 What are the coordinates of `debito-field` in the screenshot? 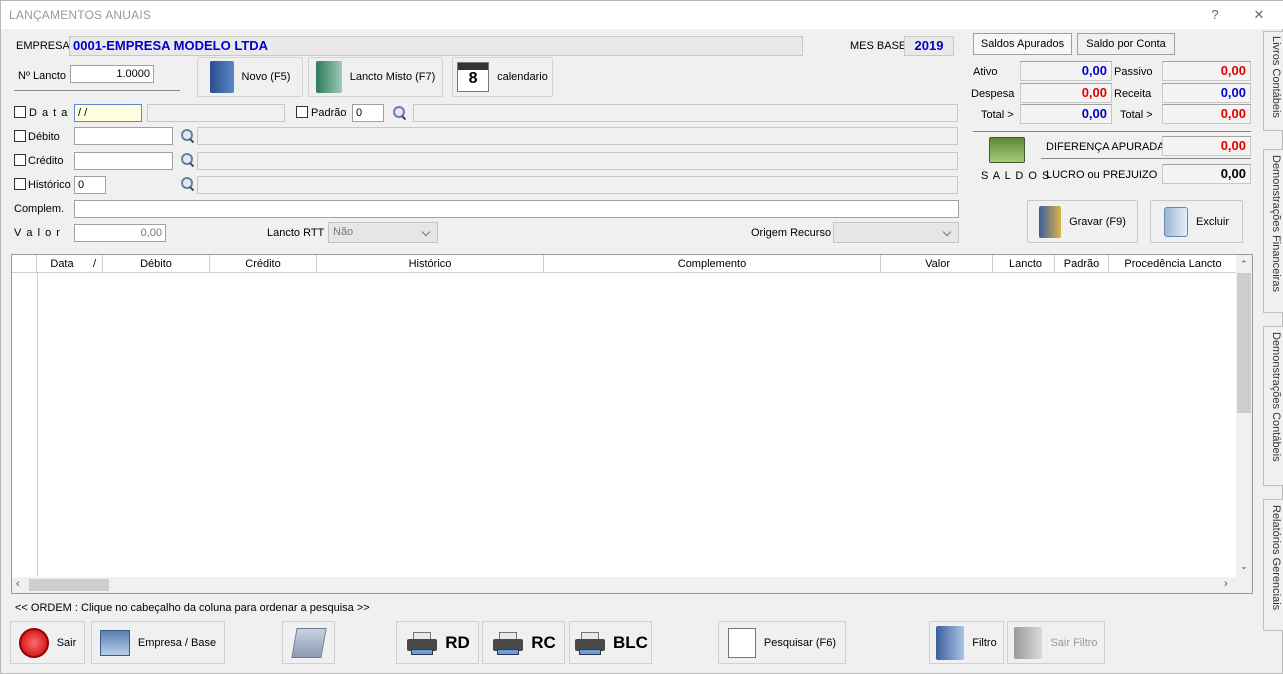 It's located at (123, 136).